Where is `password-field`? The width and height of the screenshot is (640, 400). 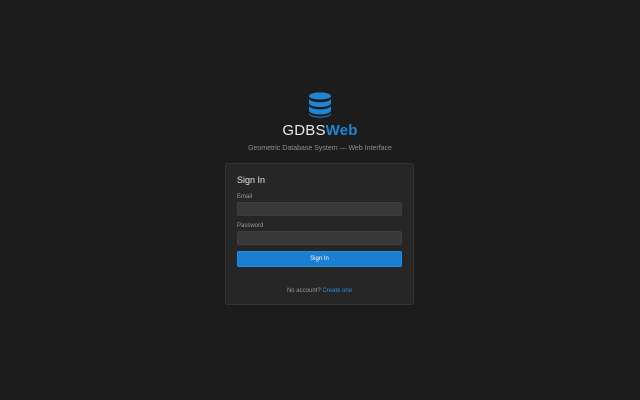 password-field is located at coordinates (319, 238).